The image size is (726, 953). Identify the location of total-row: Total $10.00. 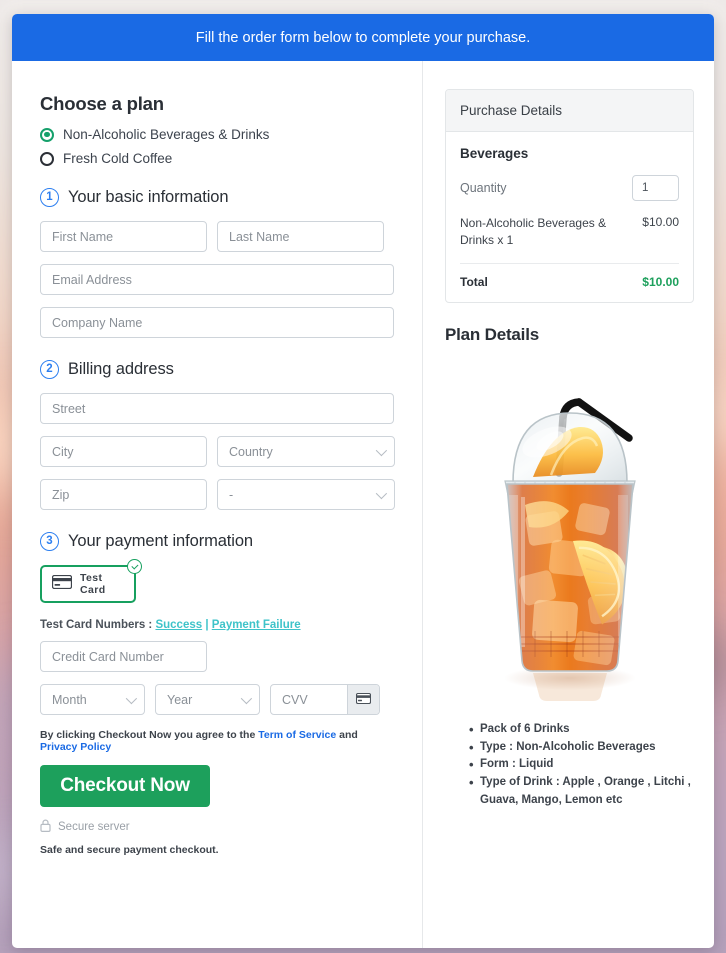
(569, 282).